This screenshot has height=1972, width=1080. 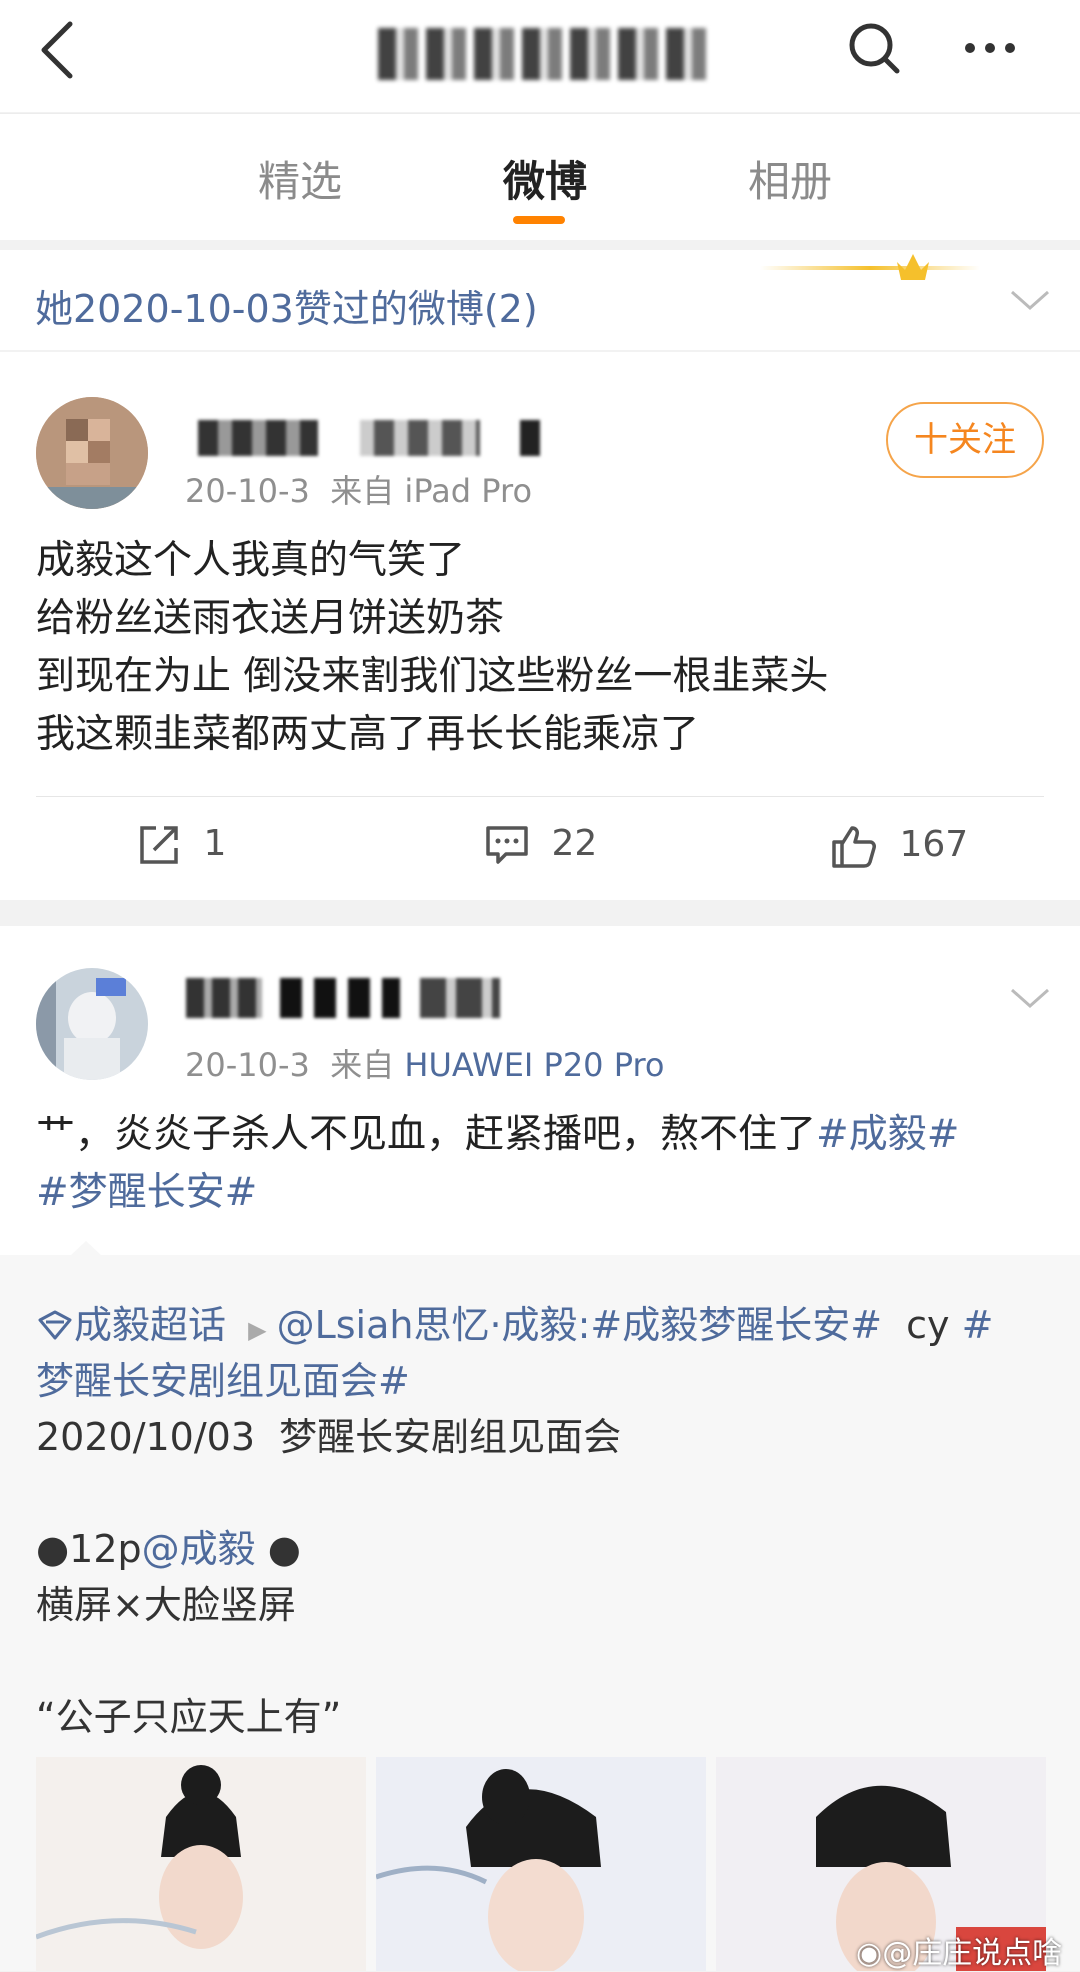 What do you see at coordinates (887, 1134) in the screenshot?
I see `hashtag-link: #成毅#` at bounding box center [887, 1134].